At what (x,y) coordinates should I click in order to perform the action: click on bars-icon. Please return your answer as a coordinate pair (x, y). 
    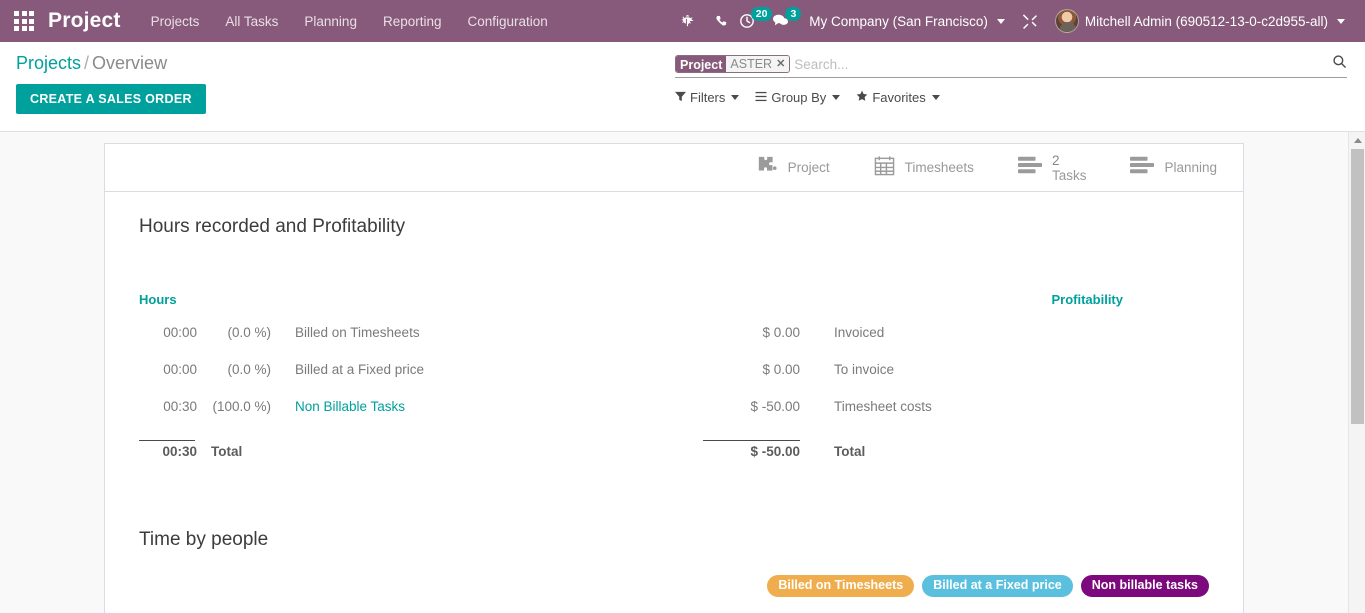
    Looking at the image, I should click on (761, 97).